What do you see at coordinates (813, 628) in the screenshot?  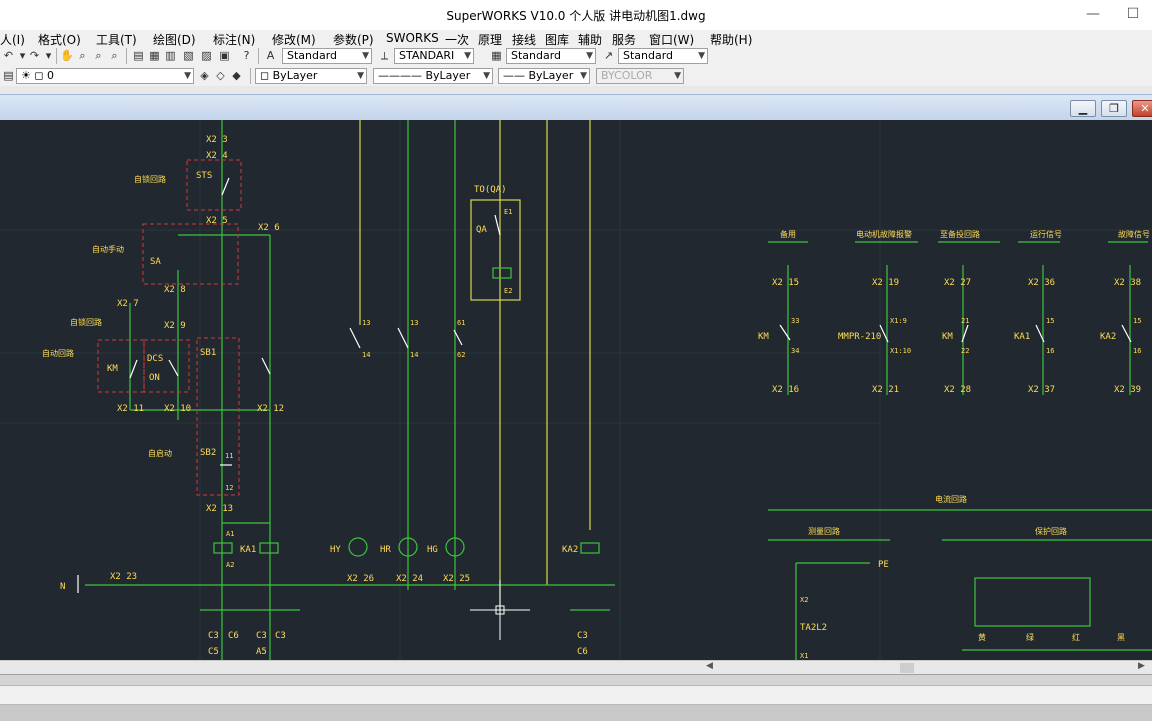 I see `device-label: TA2L2` at bounding box center [813, 628].